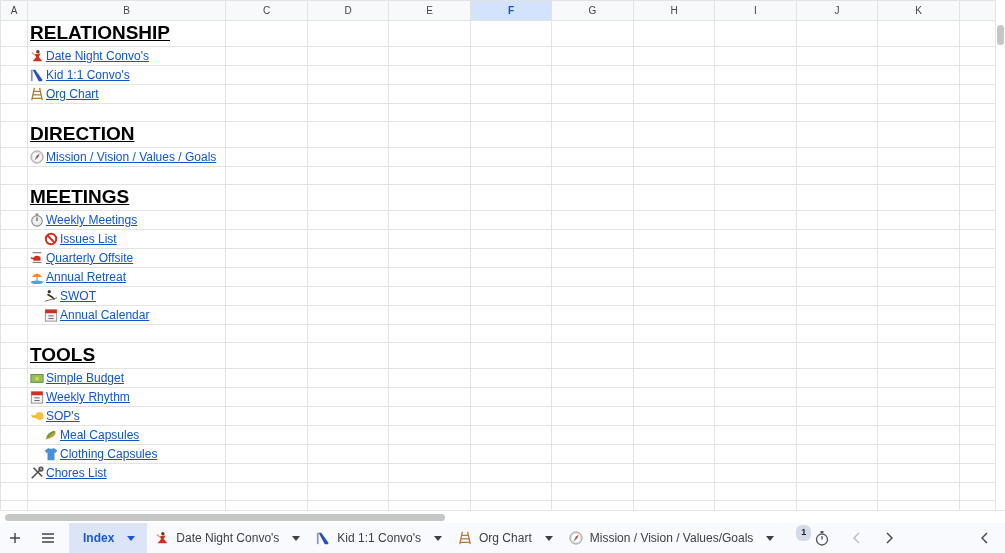 This screenshot has height=553, width=1005. What do you see at coordinates (100, 33) in the screenshot?
I see `section-heading: RELATIONSHIP` at bounding box center [100, 33].